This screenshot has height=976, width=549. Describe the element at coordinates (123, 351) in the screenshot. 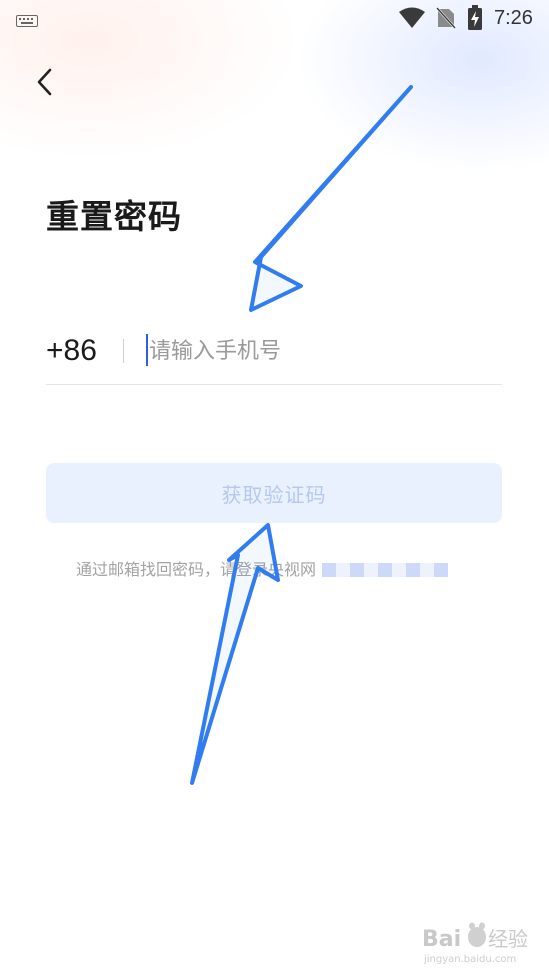

I see `country-code-divider` at that location.